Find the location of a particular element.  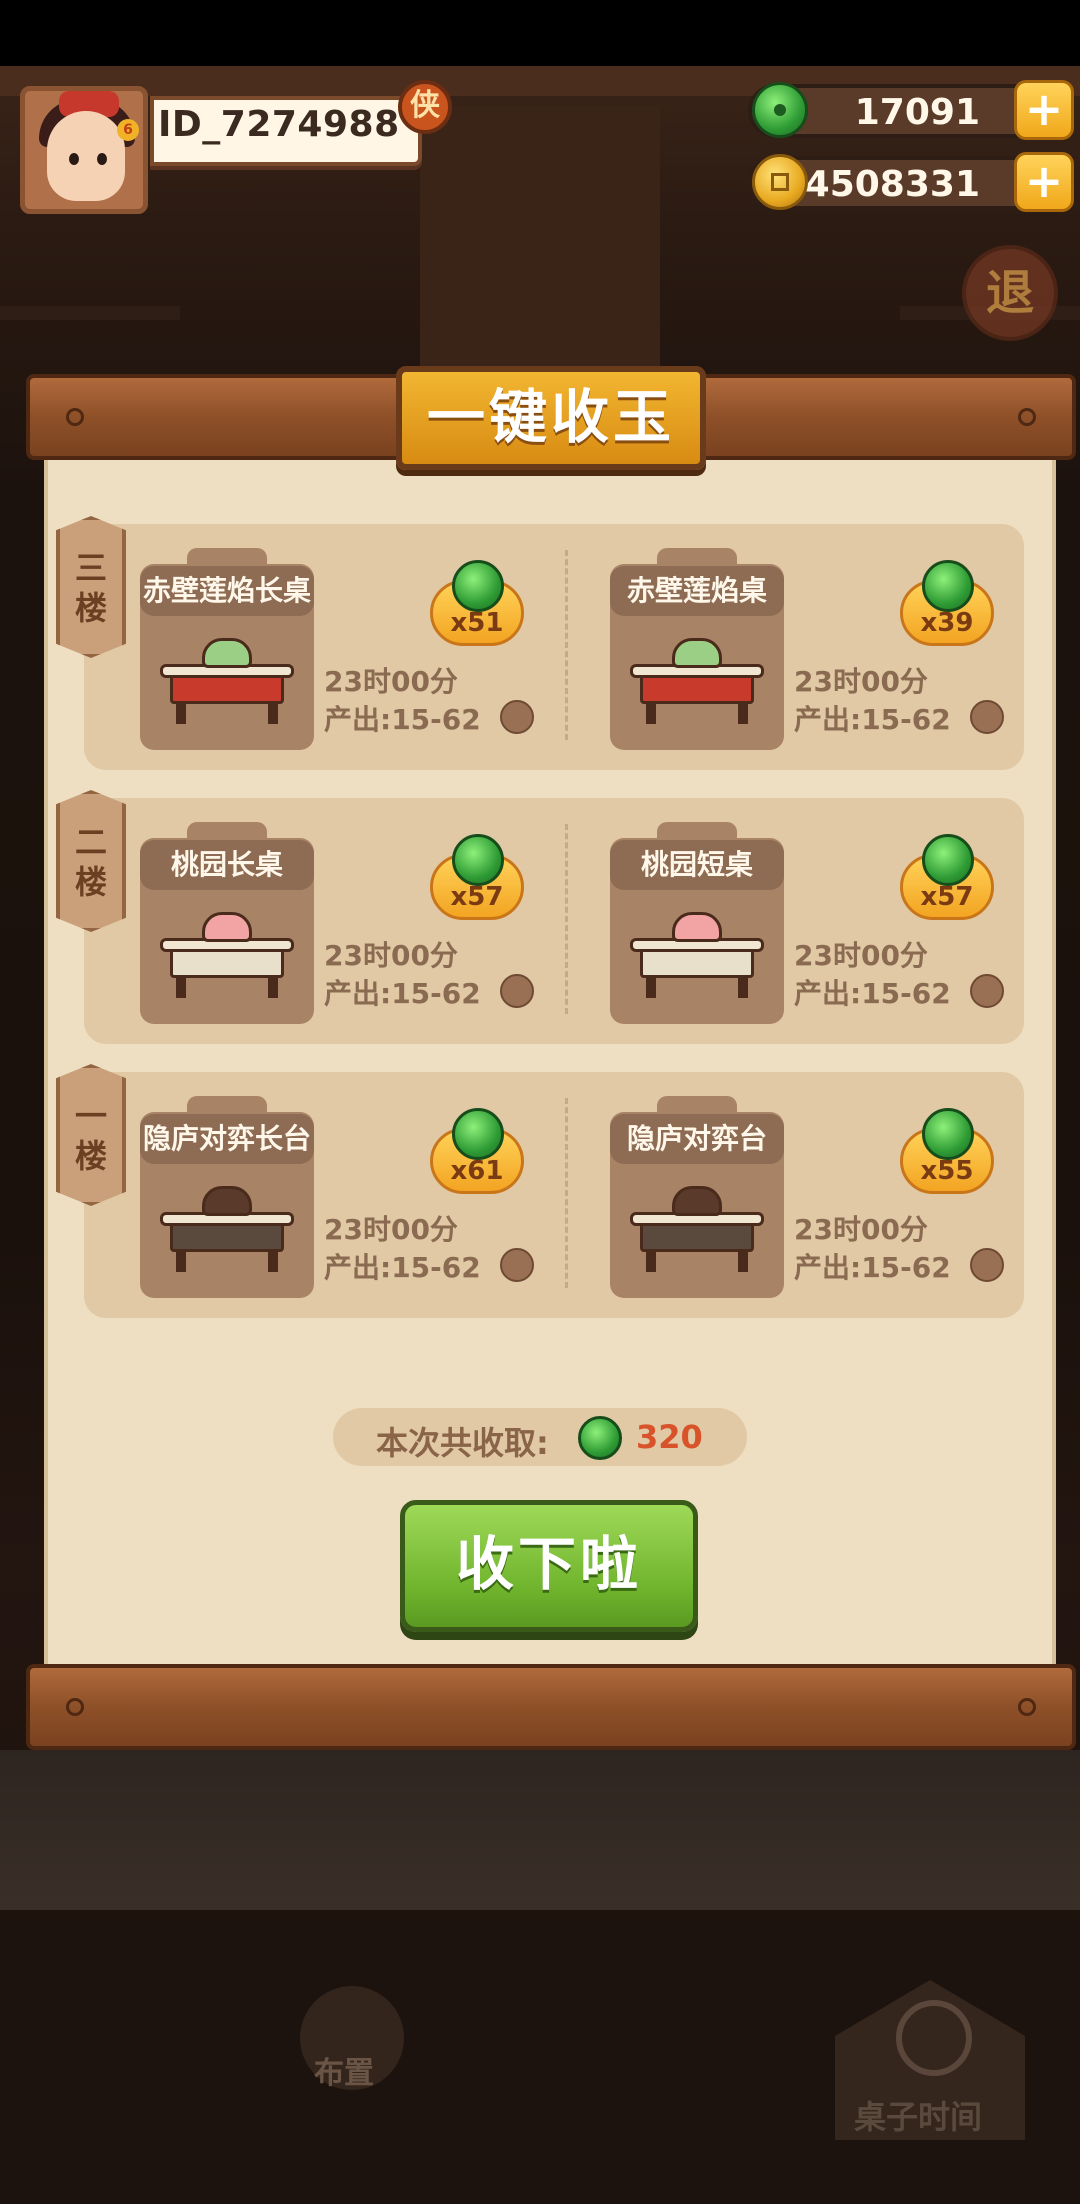

jade-reward-bubble: x61 is located at coordinates (477, 1151).